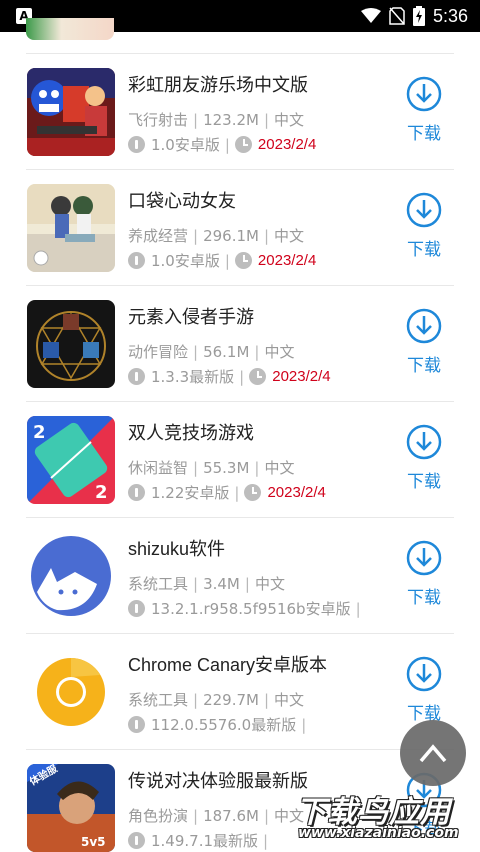 The width and height of the screenshot is (480, 852). Describe the element at coordinates (93, 842) in the screenshot. I see `badge-5v5: 5v5` at that location.